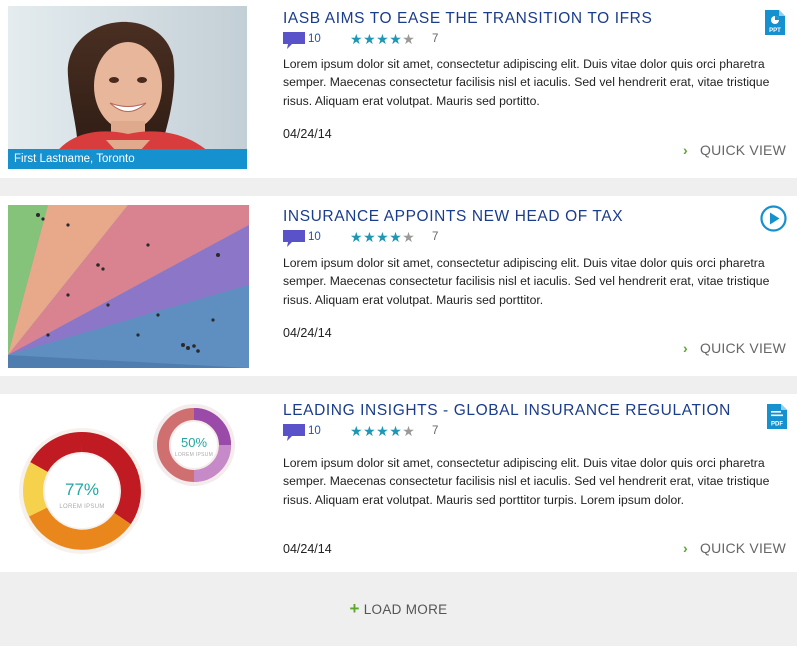 This screenshot has height=646, width=797. I want to click on load-more-label: LOAD MORE, so click(405, 609).